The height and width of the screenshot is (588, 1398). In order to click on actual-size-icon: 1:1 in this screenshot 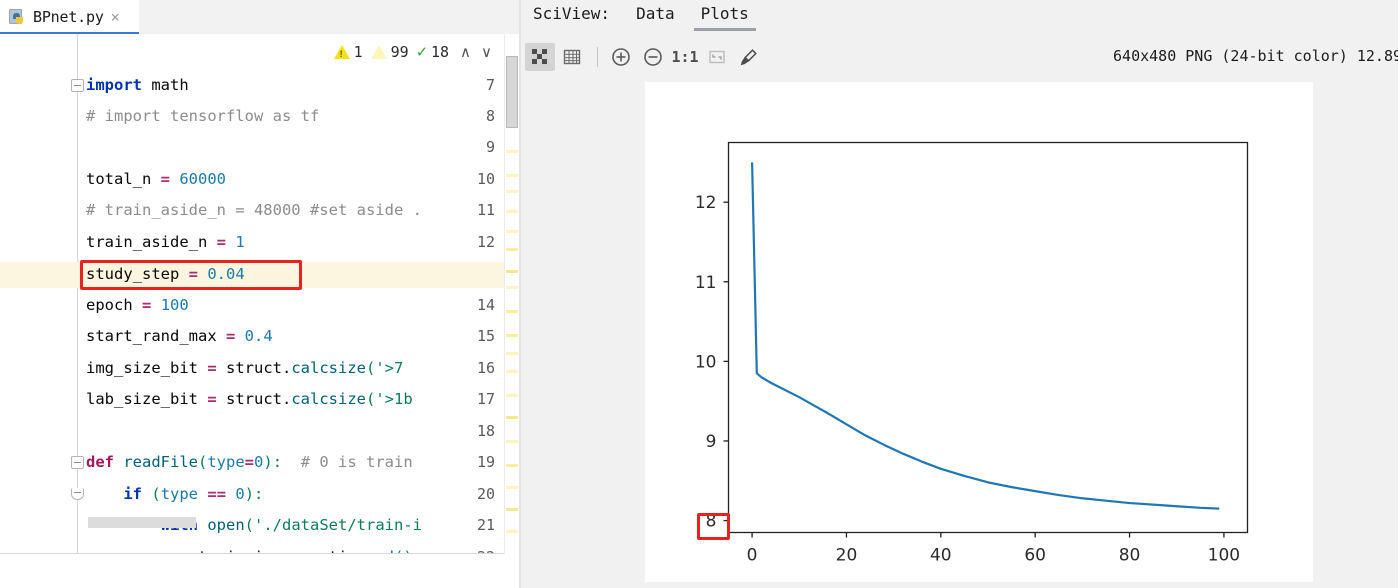, I will do `click(685, 57)`.